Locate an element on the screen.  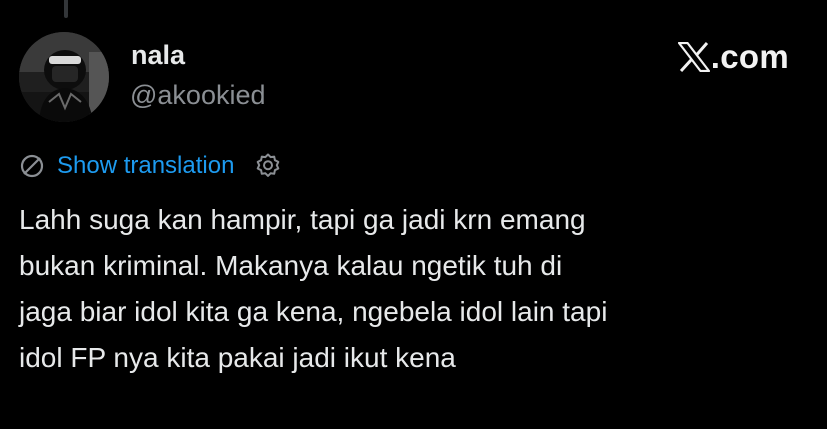
avatar is located at coordinates (64, 77).